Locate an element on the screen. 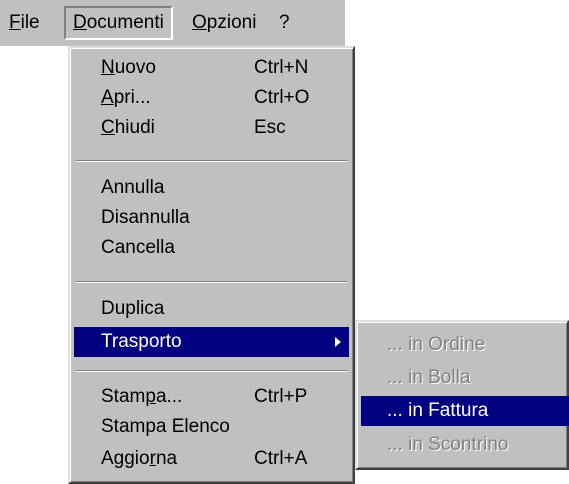 The height and width of the screenshot is (484, 569). menu-item-aggiorna-label: Aggiorna is located at coordinates (139, 458).